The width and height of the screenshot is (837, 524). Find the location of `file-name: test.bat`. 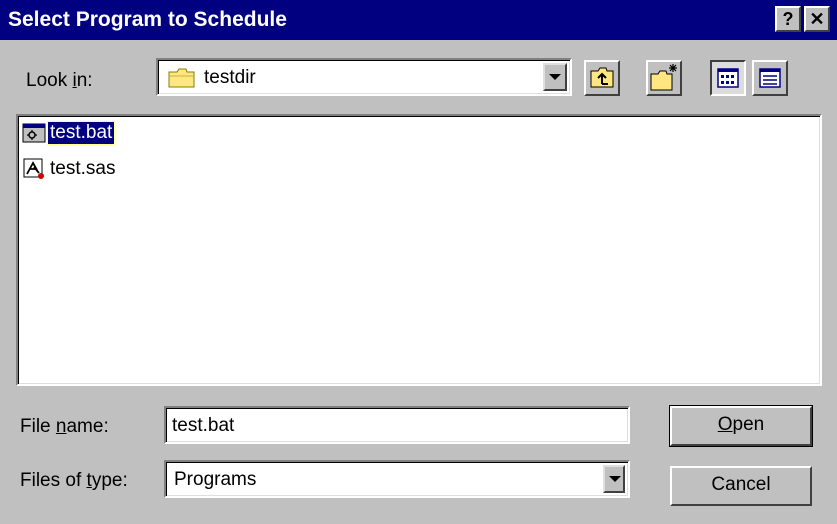

file-name: test.bat is located at coordinates (81, 133).